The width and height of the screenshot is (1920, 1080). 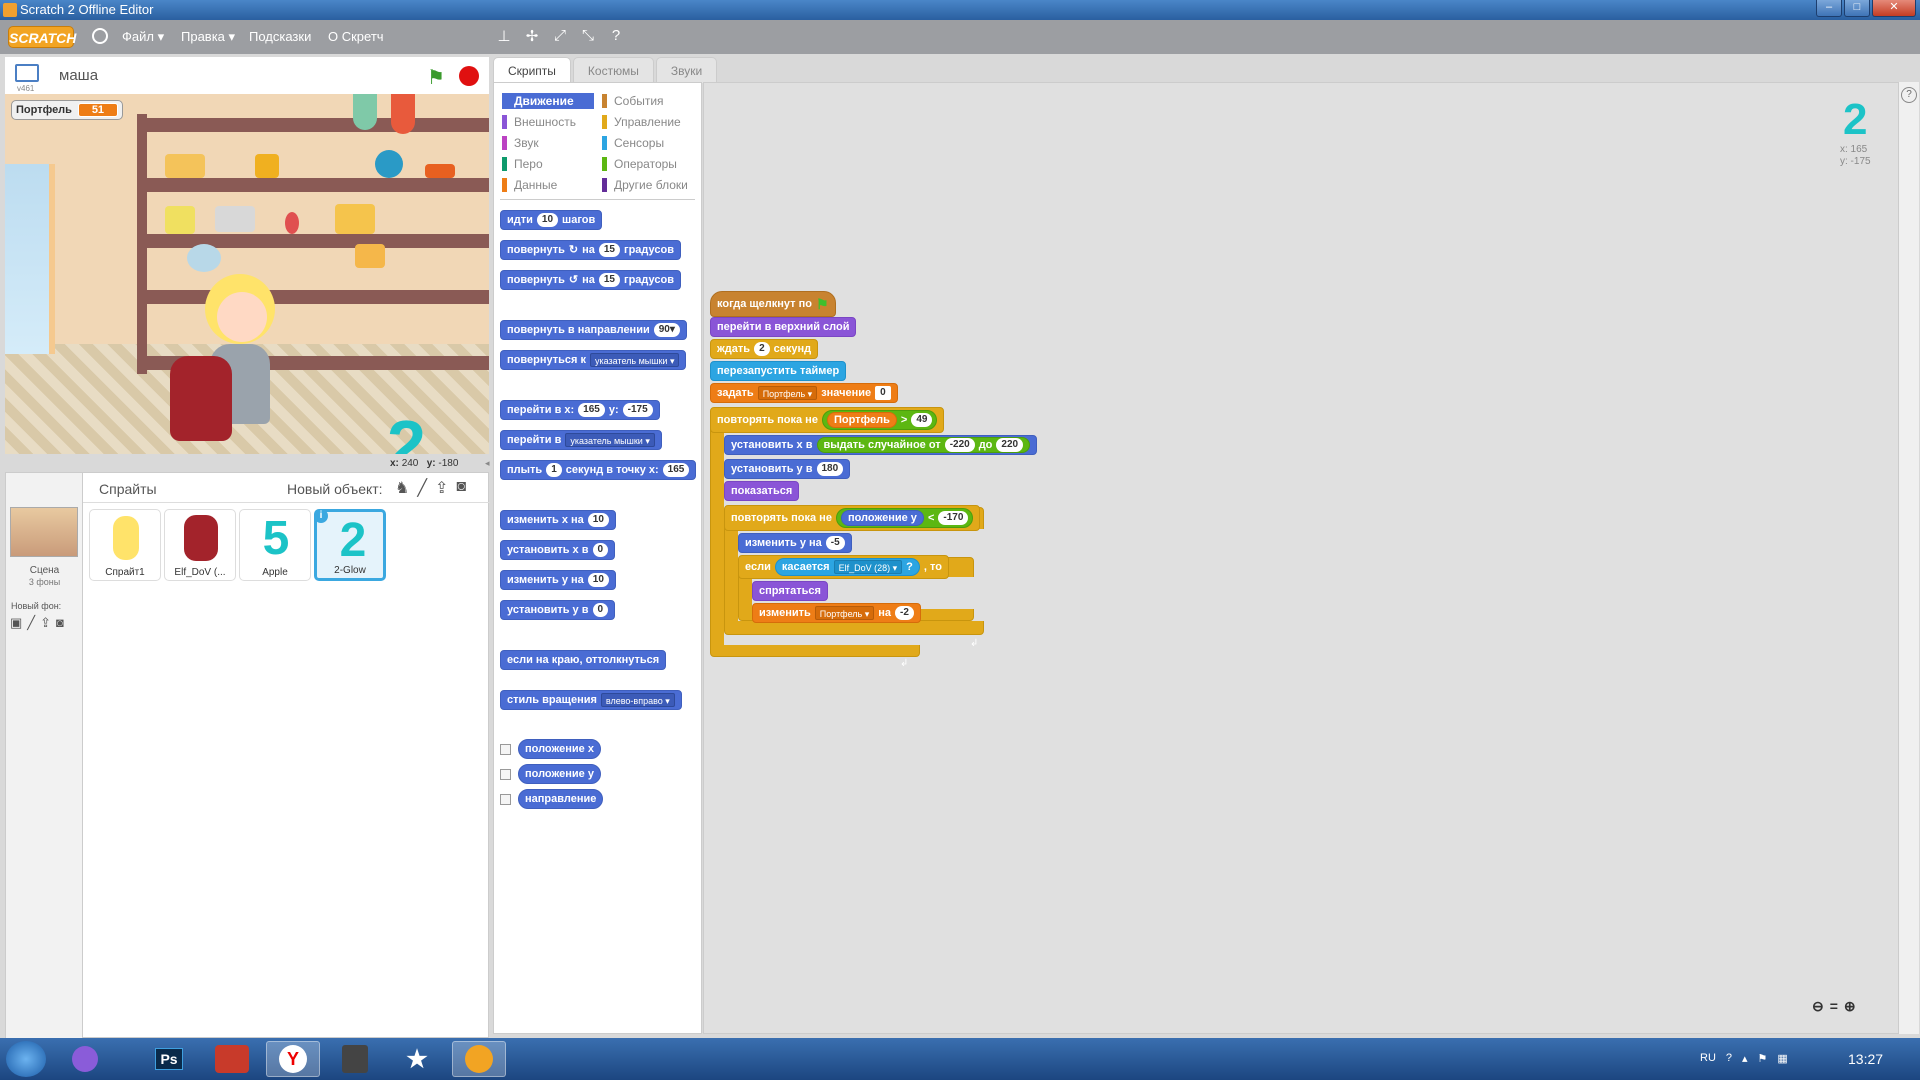 What do you see at coordinates (593, 360) in the screenshot?
I see `block-point-towards: повернуться к указатель мышки ▾` at bounding box center [593, 360].